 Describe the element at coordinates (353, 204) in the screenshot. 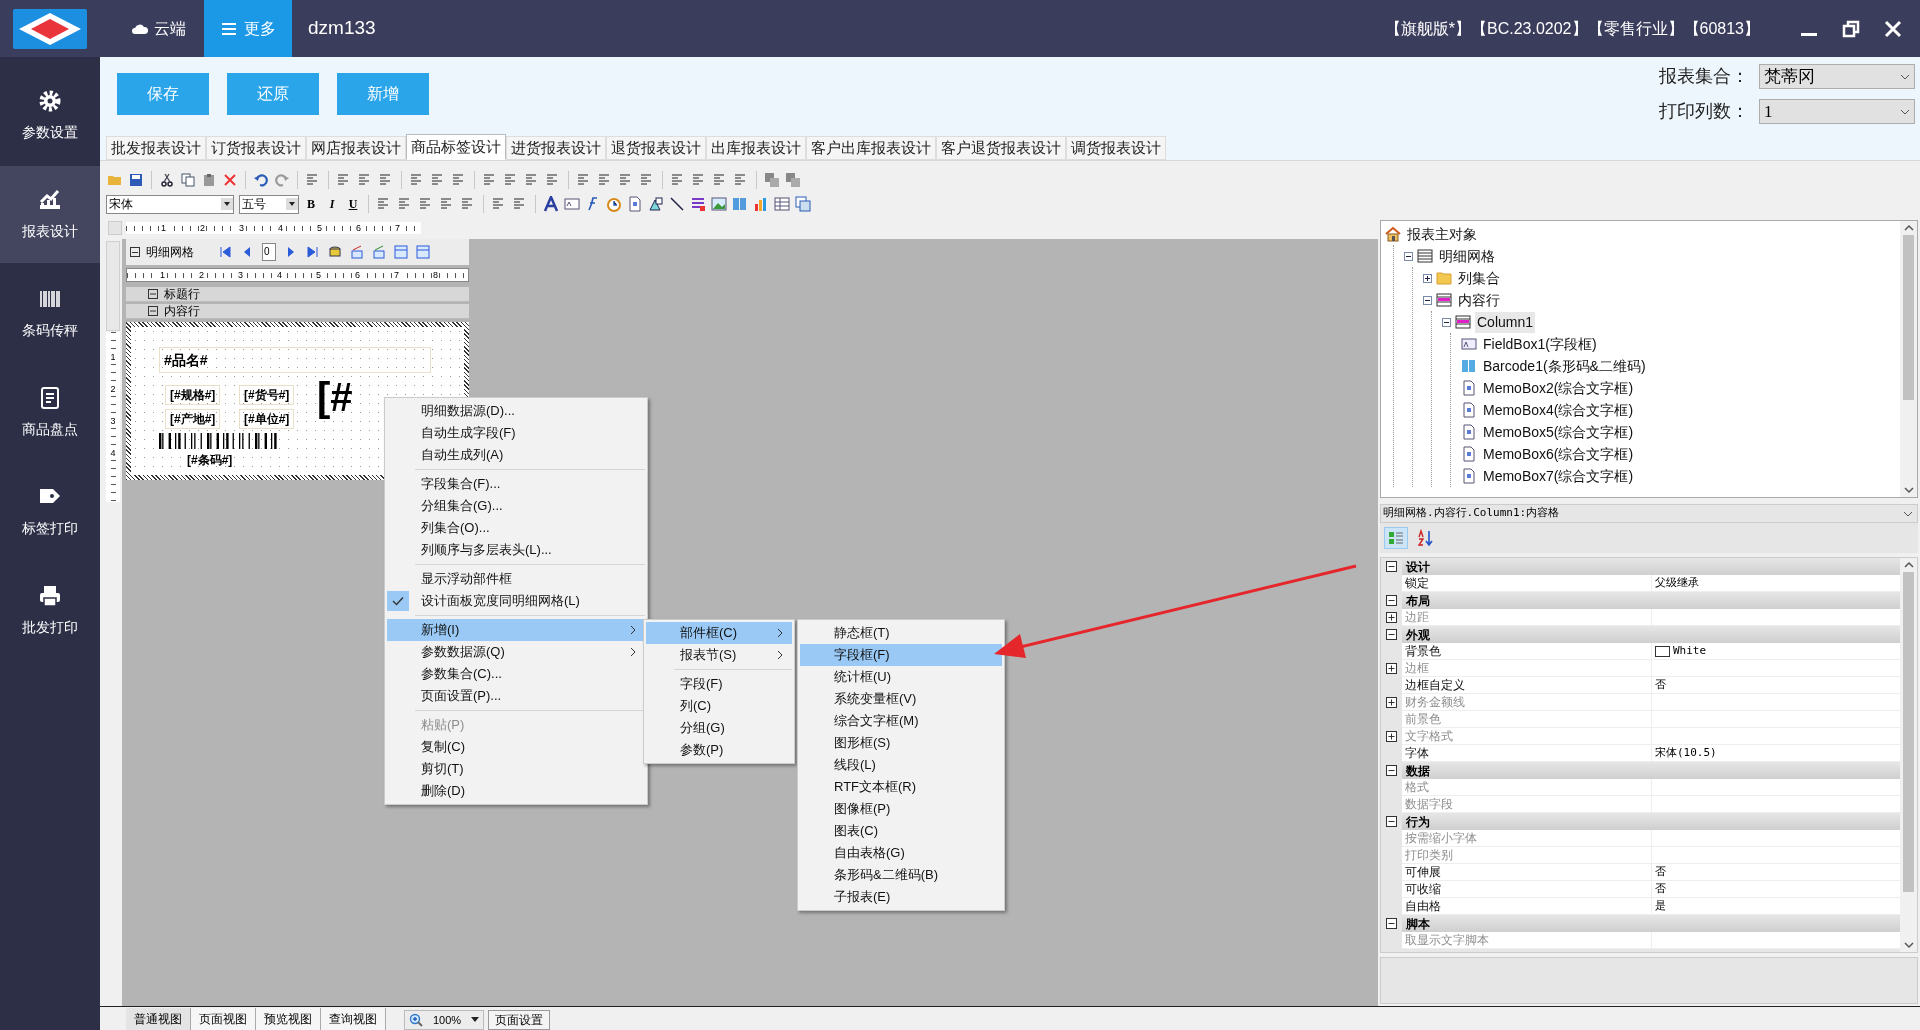

I see `style-button: U` at that location.